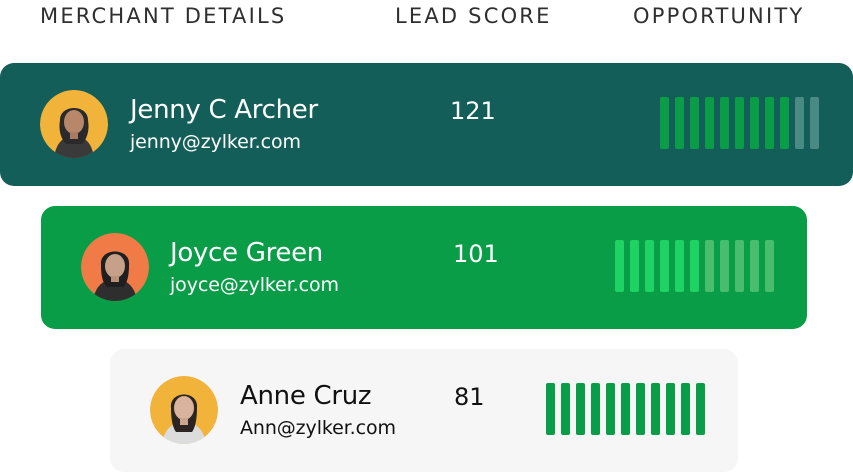 The image size is (853, 473). I want to click on merchant-name: Jenny C Archer, so click(224, 110).